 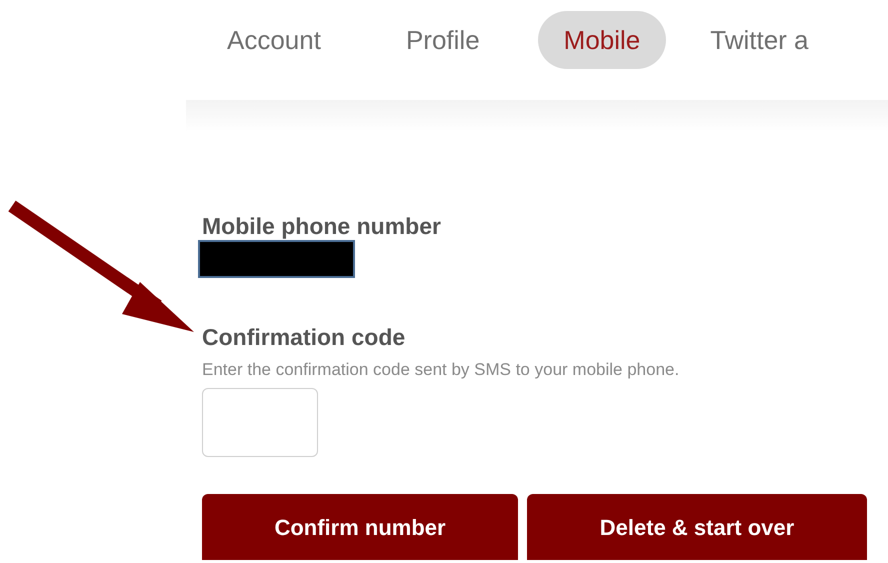 What do you see at coordinates (759, 40) in the screenshot?
I see `tab: Twitter a` at bounding box center [759, 40].